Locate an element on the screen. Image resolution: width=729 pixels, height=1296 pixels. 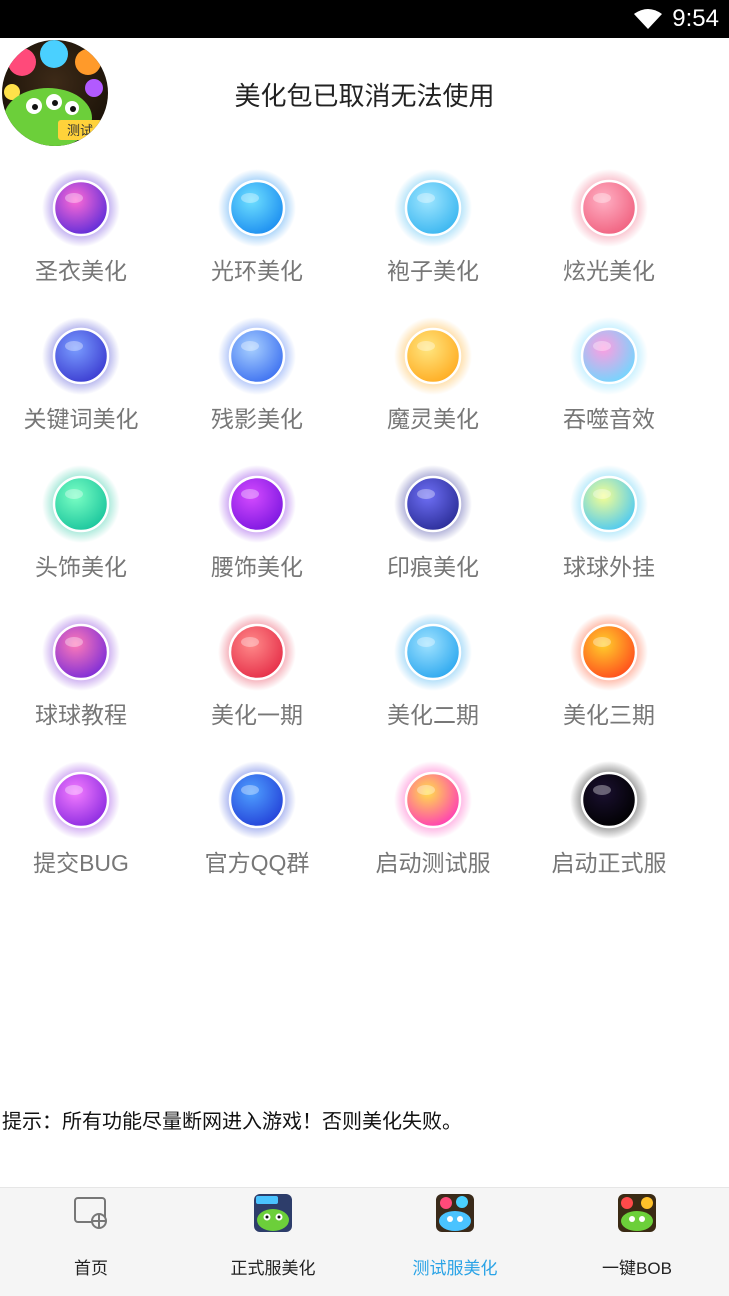
tab-one-key-bob: 一键BOB is located at coordinates (637, 1242).